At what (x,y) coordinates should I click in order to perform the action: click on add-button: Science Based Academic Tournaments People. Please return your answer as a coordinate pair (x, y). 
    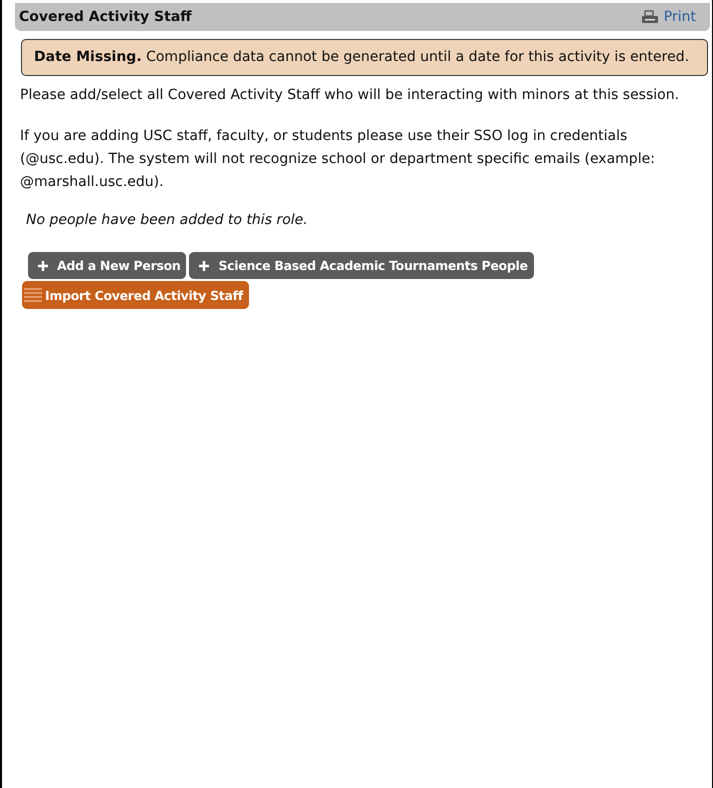
    Looking at the image, I should click on (361, 265).